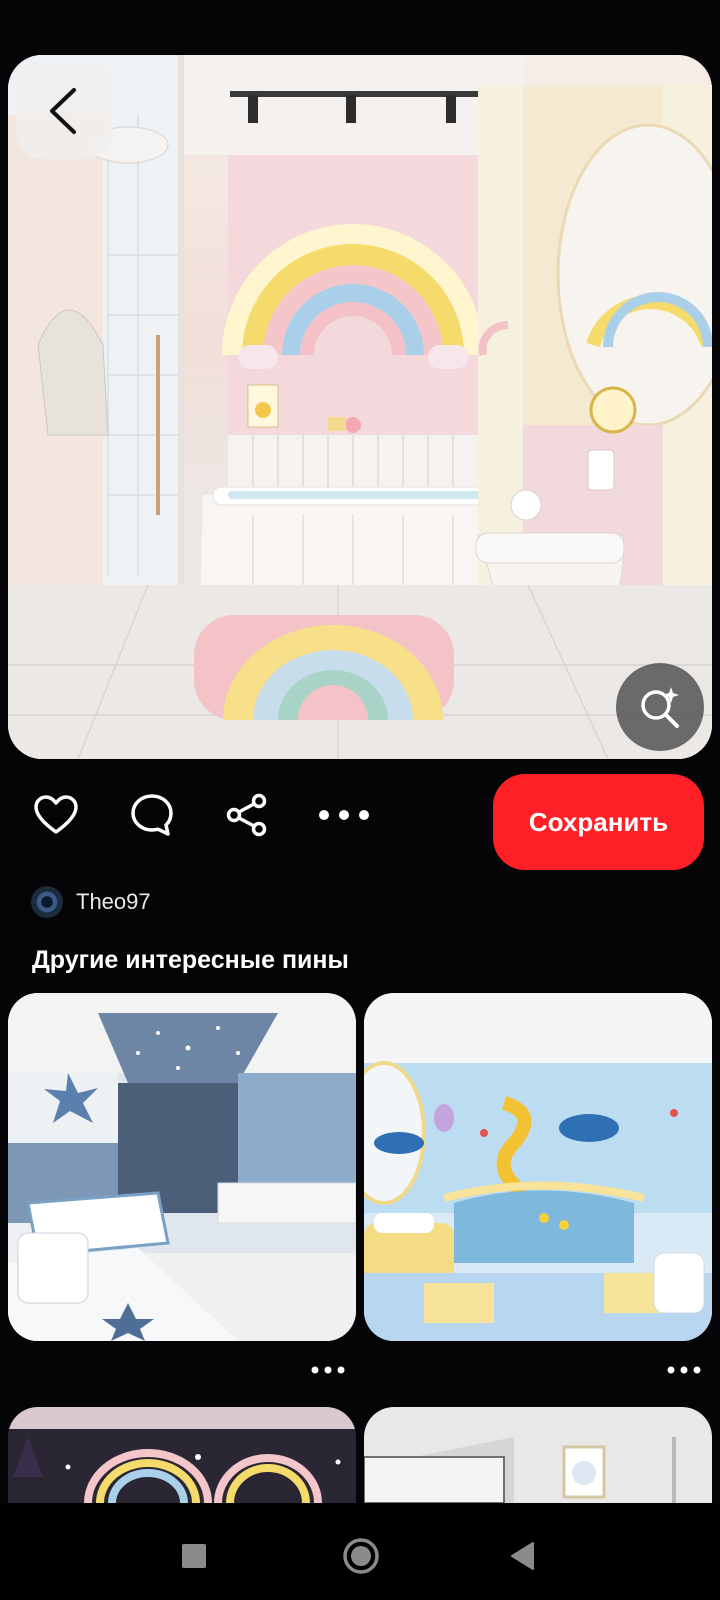  I want to click on circle-icon, so click(361, 1556).